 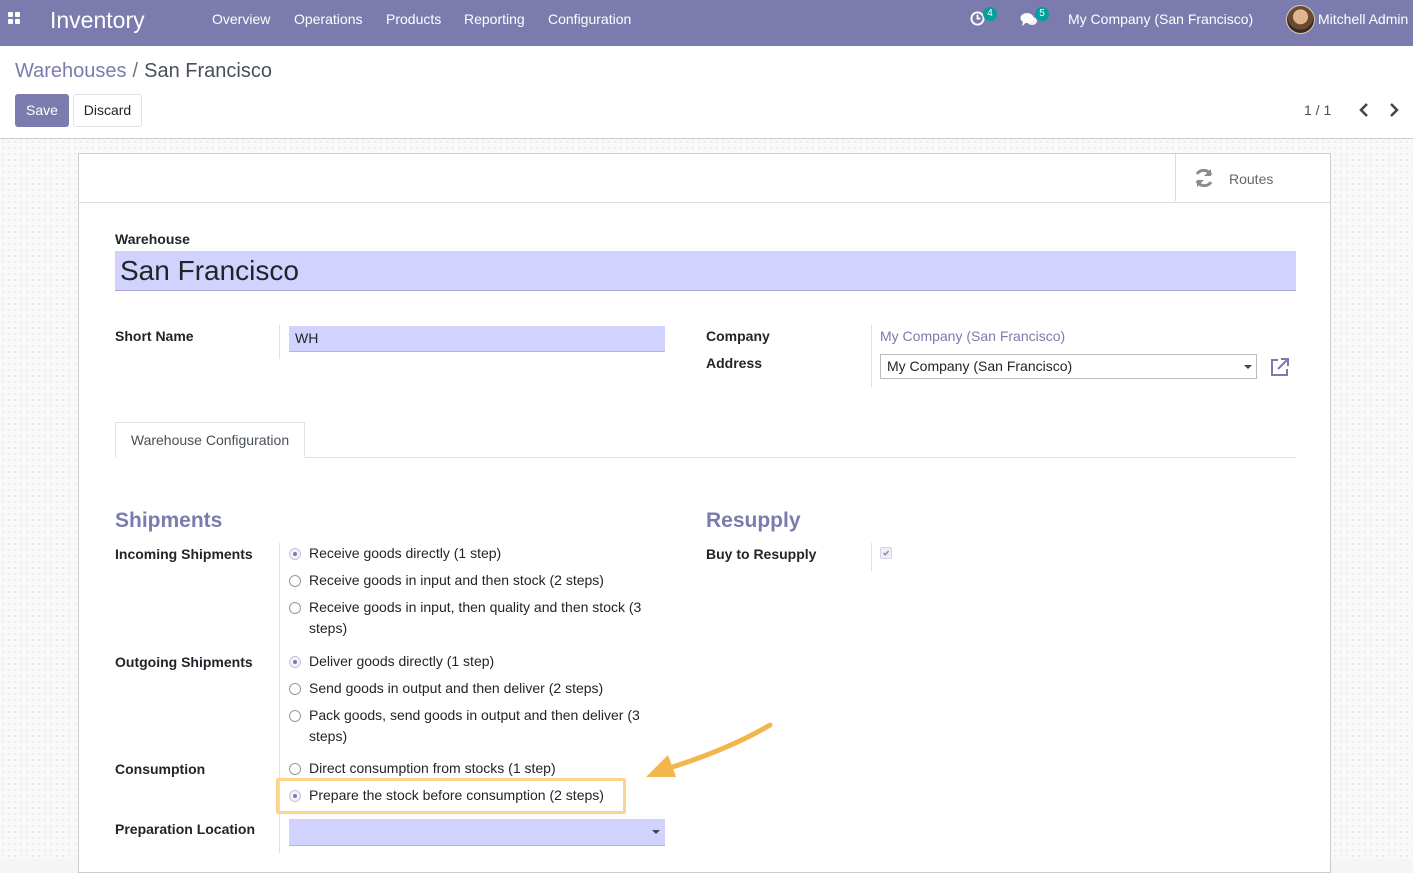 What do you see at coordinates (704, 178) in the screenshot?
I see `button-box: Routes` at bounding box center [704, 178].